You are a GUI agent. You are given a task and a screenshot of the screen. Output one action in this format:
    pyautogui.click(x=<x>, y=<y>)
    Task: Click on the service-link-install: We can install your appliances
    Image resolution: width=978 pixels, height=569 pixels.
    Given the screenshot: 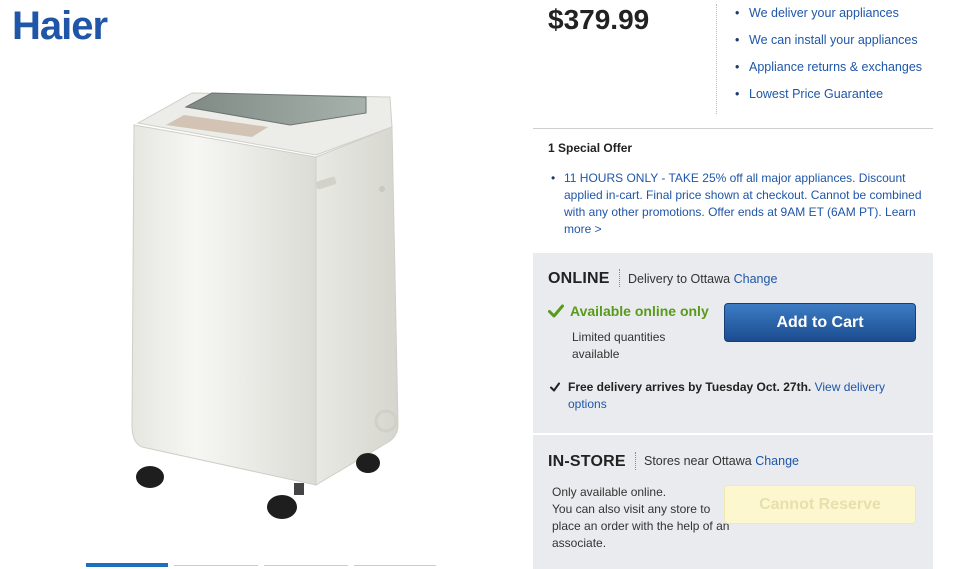 What is the action you would take?
    pyautogui.click(x=828, y=44)
    